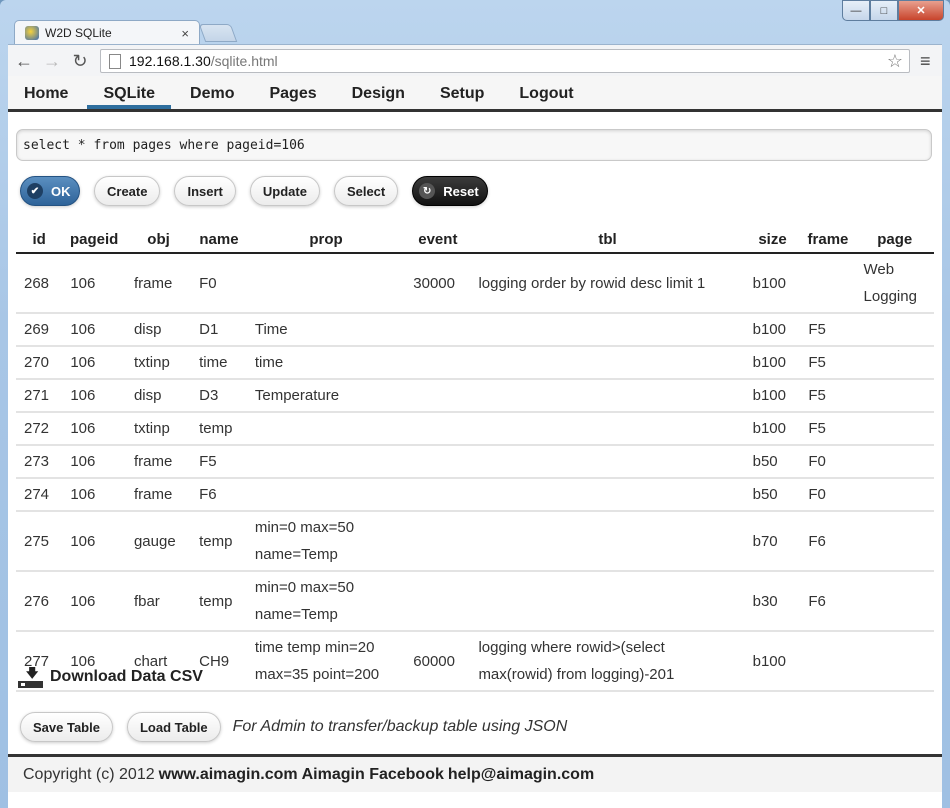 The width and height of the screenshot is (950, 808). Describe the element at coordinates (828, 462) in the screenshot. I see `cell-frame: F0` at that location.